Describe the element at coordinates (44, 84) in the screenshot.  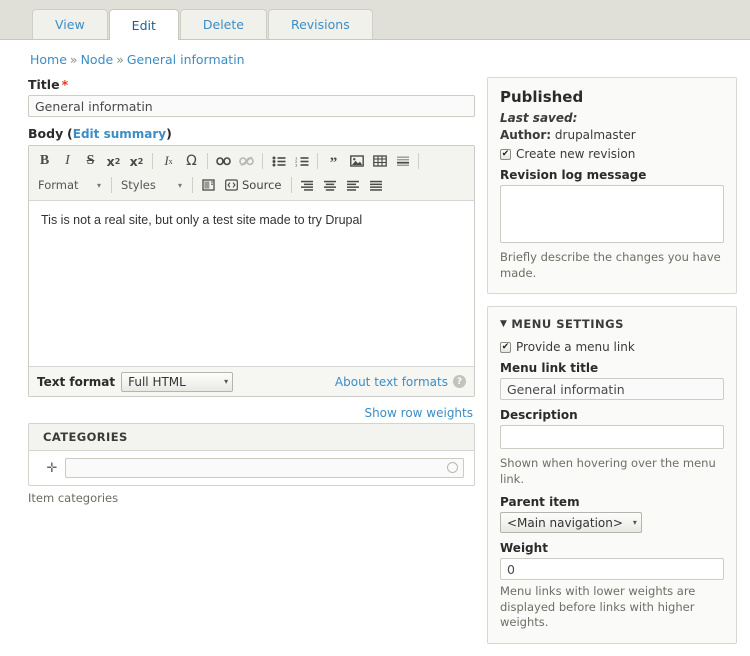
I see `title-label-text: Title` at that location.